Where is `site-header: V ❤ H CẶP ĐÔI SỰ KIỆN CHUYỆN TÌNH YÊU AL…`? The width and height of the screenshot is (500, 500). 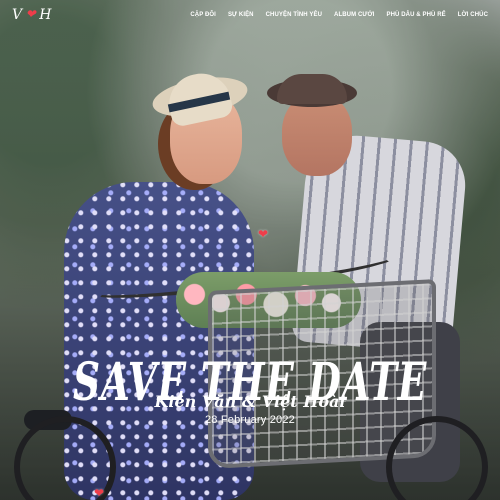 site-header: V ❤ H CẶP ĐÔI SỰ KIỆN CHUYỆN TÌNH YÊU AL… is located at coordinates (250, 15).